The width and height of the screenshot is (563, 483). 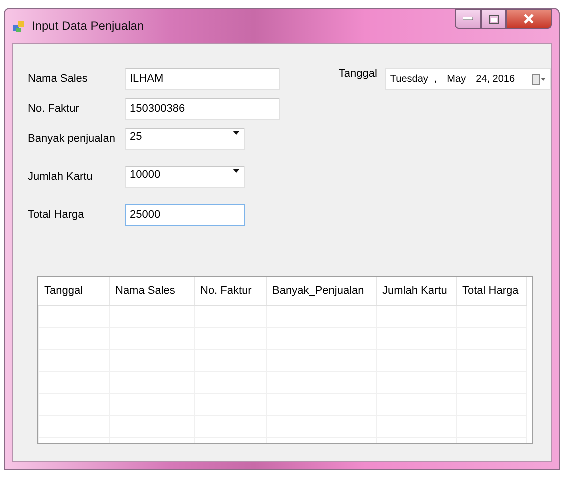 I want to click on dropdown: 10000, so click(x=185, y=177).